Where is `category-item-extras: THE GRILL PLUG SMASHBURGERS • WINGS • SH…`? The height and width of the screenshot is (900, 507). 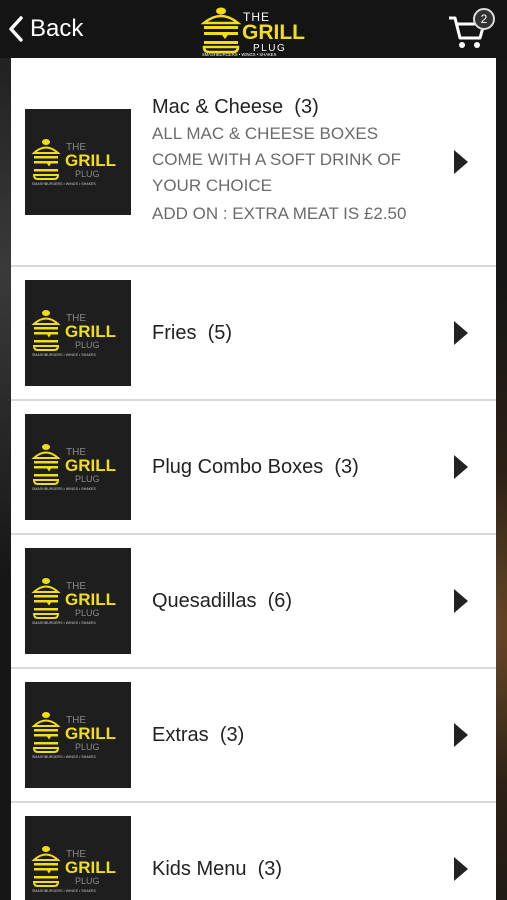
category-item-extras: THE GRILL PLUG SMASHBURGERS • WINGS • SH… is located at coordinates (253, 736).